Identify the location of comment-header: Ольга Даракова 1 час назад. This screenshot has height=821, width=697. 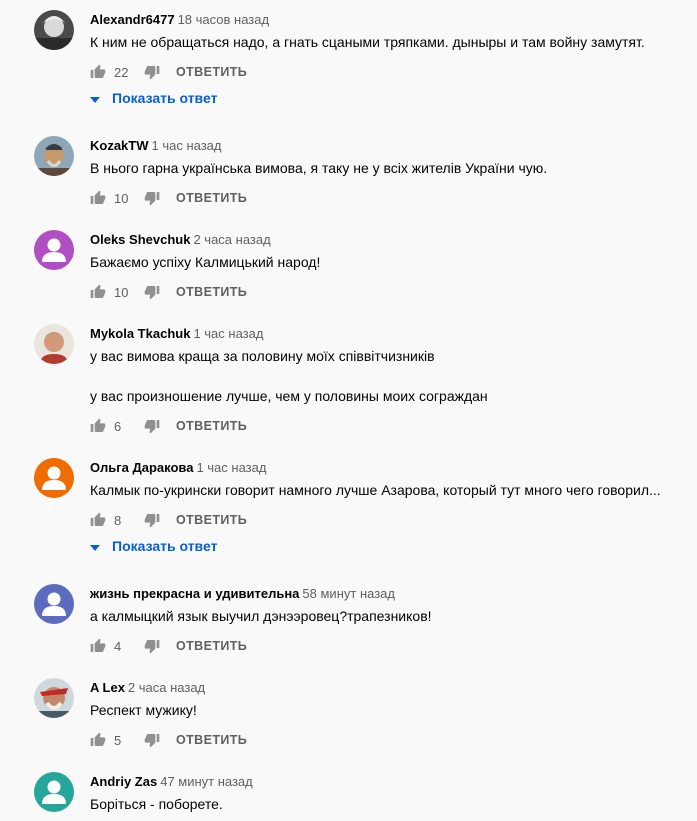
(178, 467).